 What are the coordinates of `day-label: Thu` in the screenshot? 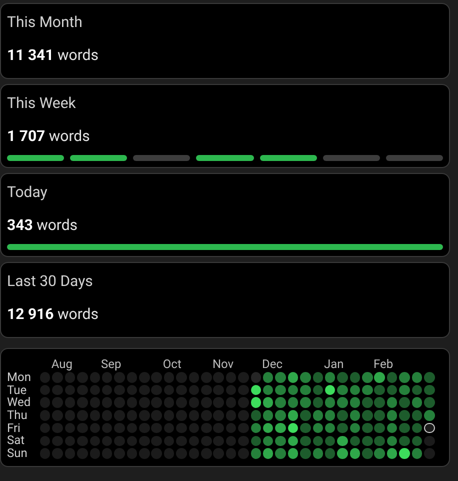 It's located at (17, 415).